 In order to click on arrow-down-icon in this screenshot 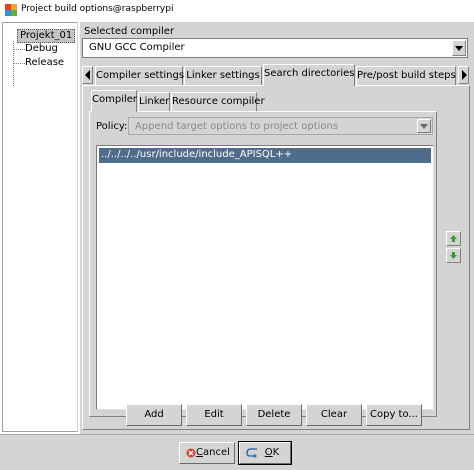, I will do `click(453, 255)`.